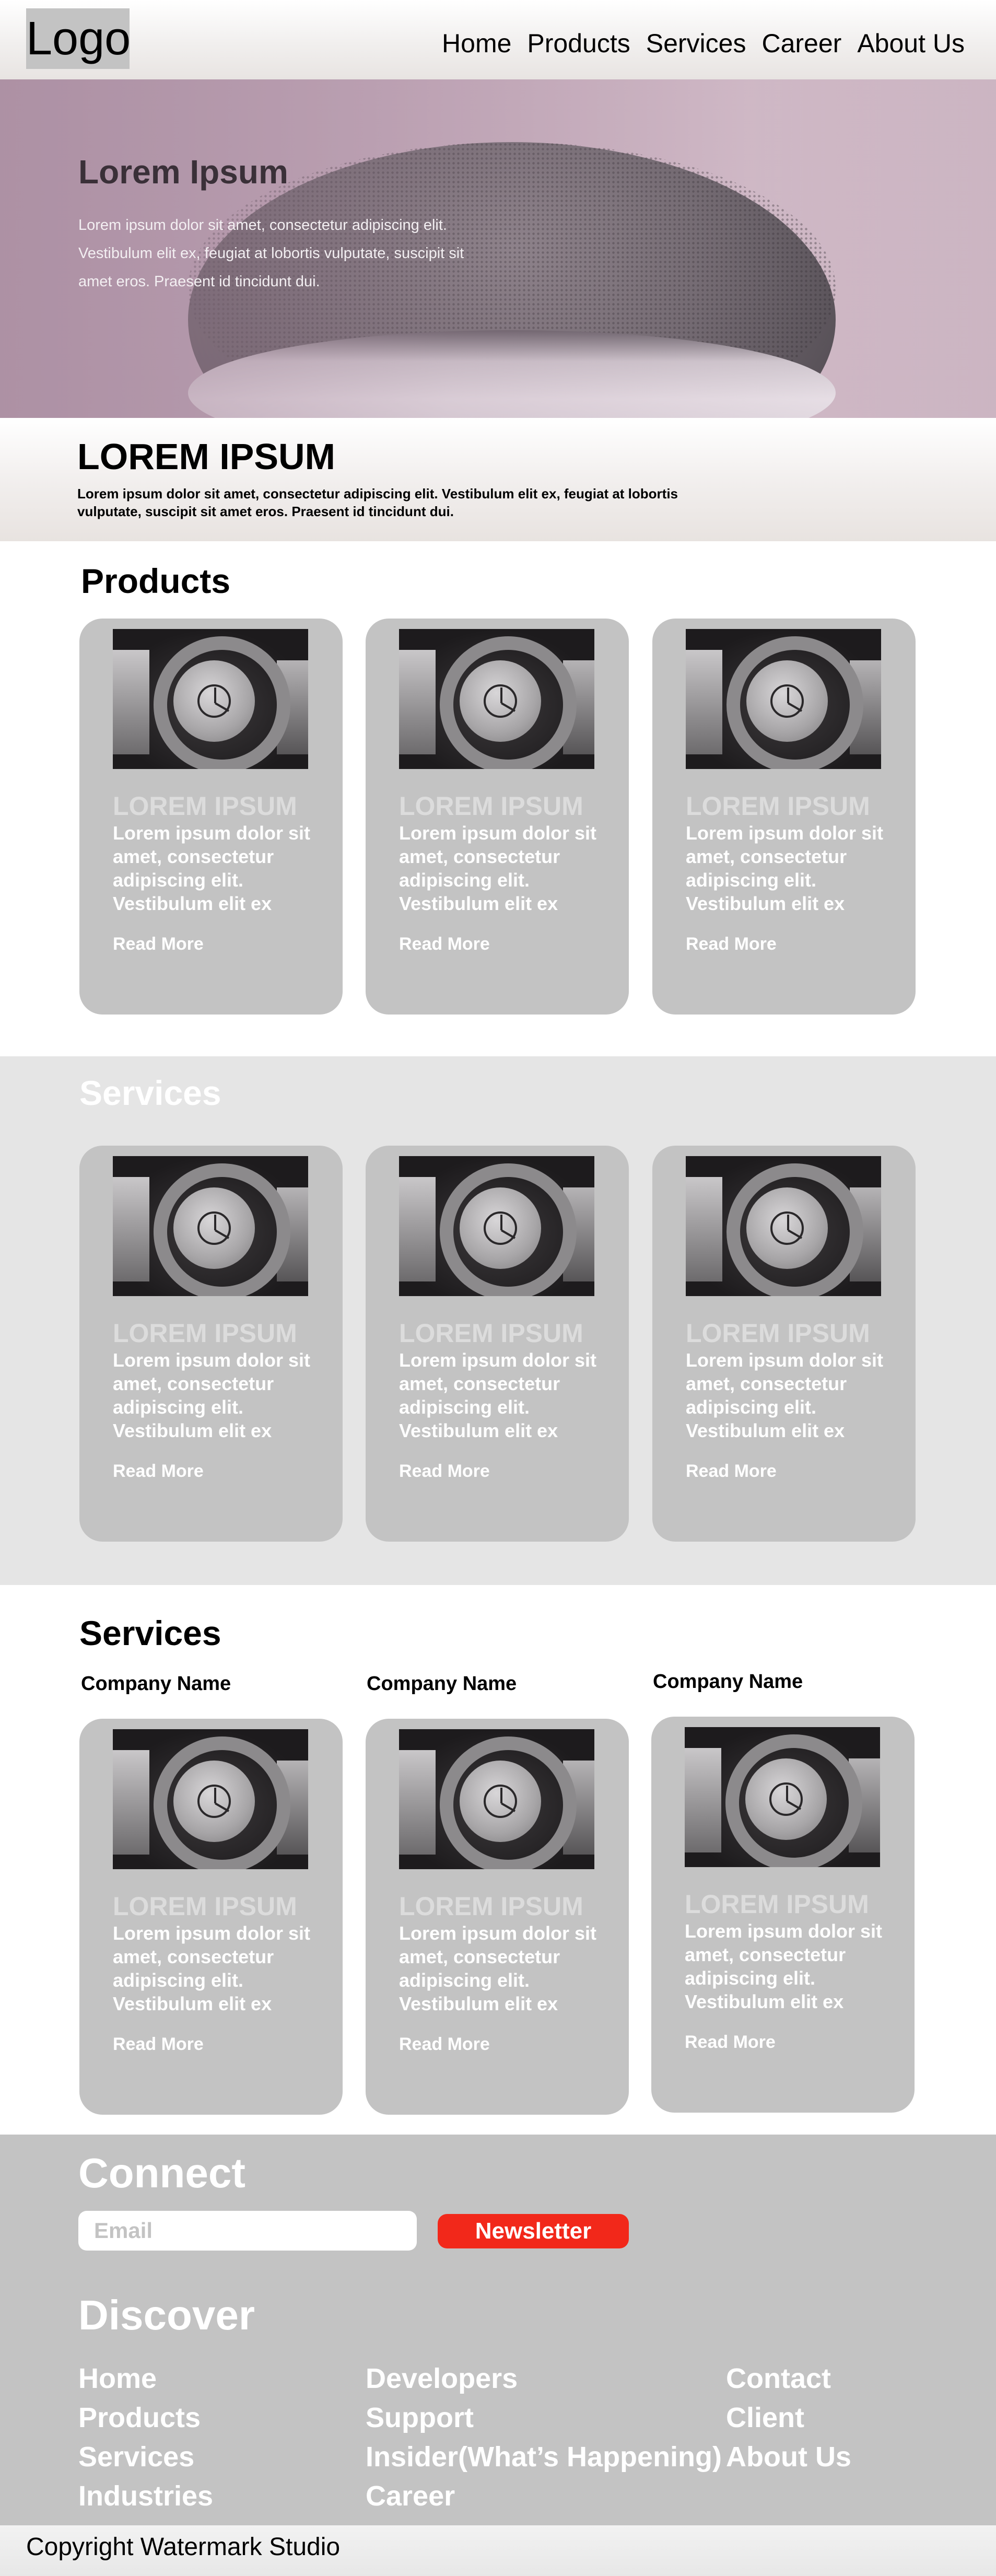 The width and height of the screenshot is (996, 2576). Describe the element at coordinates (544, 2496) in the screenshot. I see `footer-link-career: Career` at that location.